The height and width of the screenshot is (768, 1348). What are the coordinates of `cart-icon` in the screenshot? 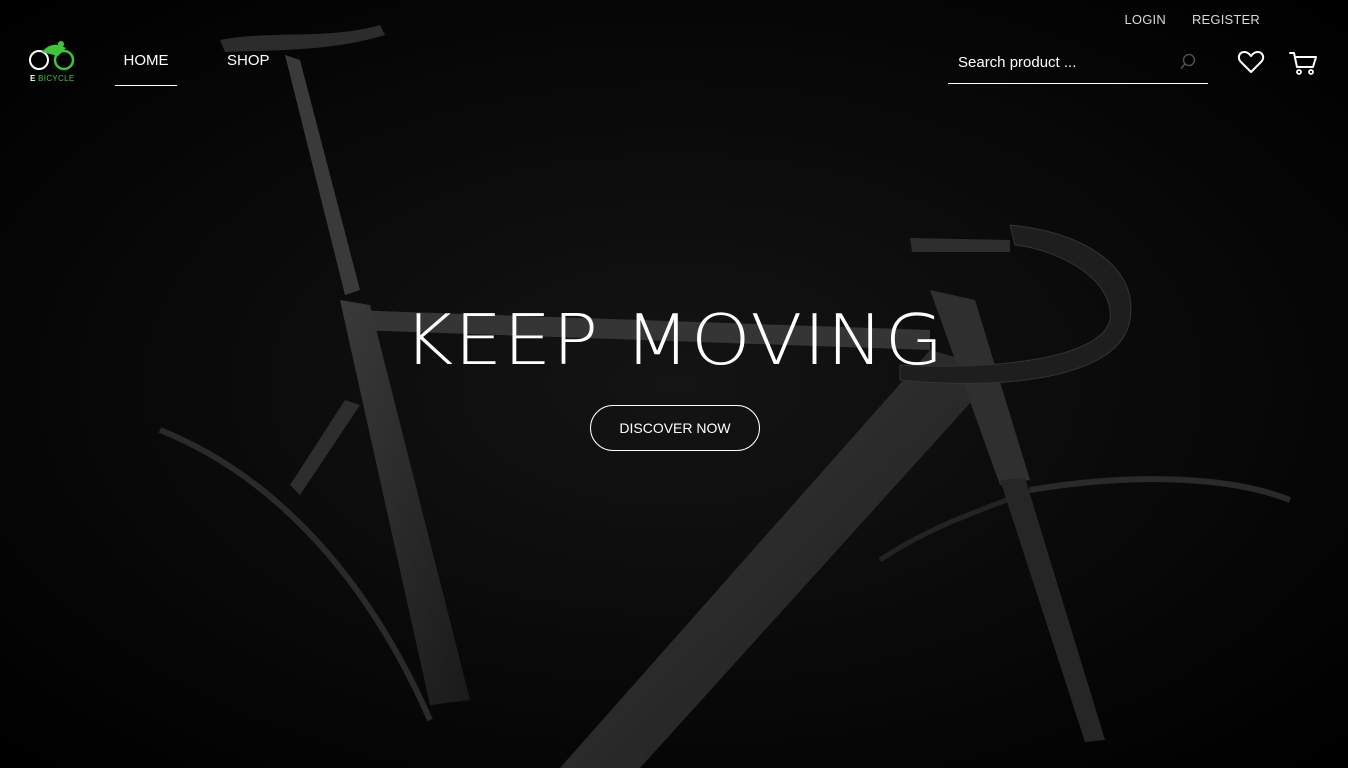 It's located at (1303, 62).